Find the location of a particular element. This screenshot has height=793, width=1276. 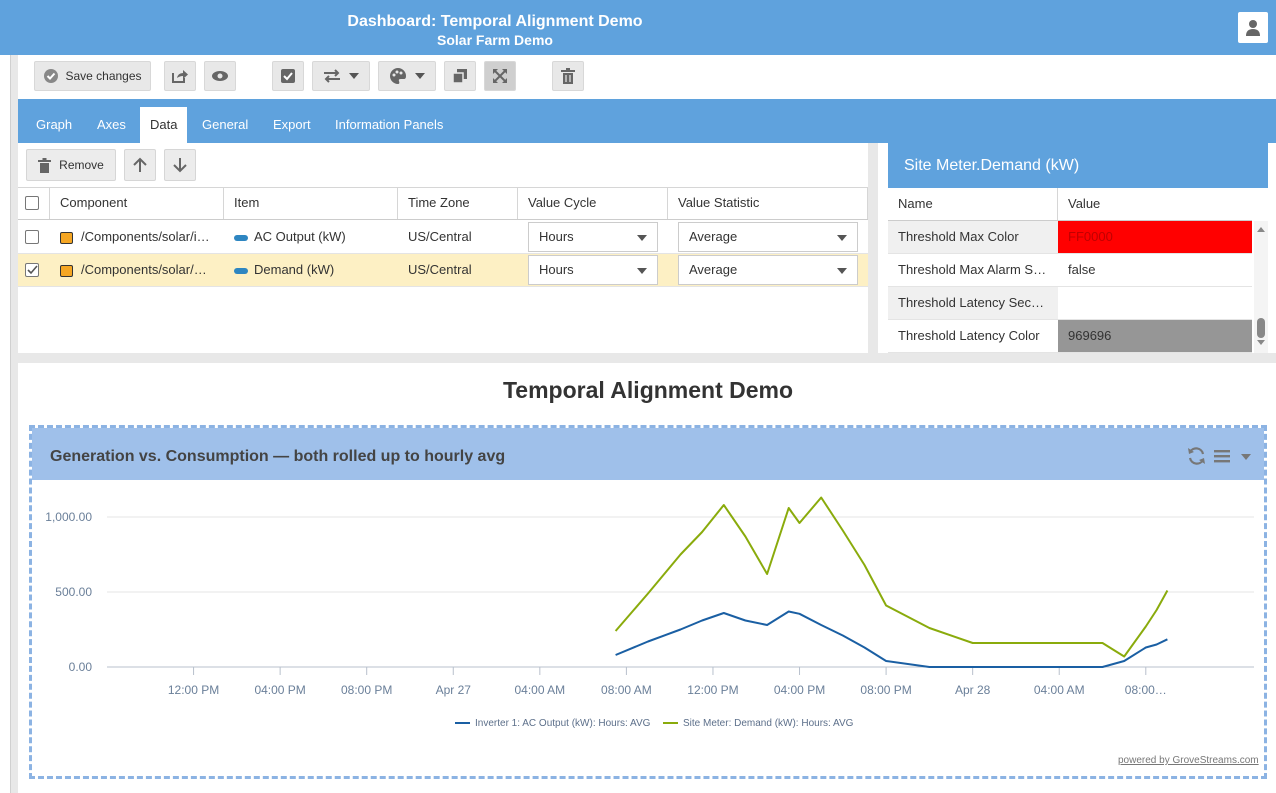

item-cell: Demand (kW) is located at coordinates (314, 270).